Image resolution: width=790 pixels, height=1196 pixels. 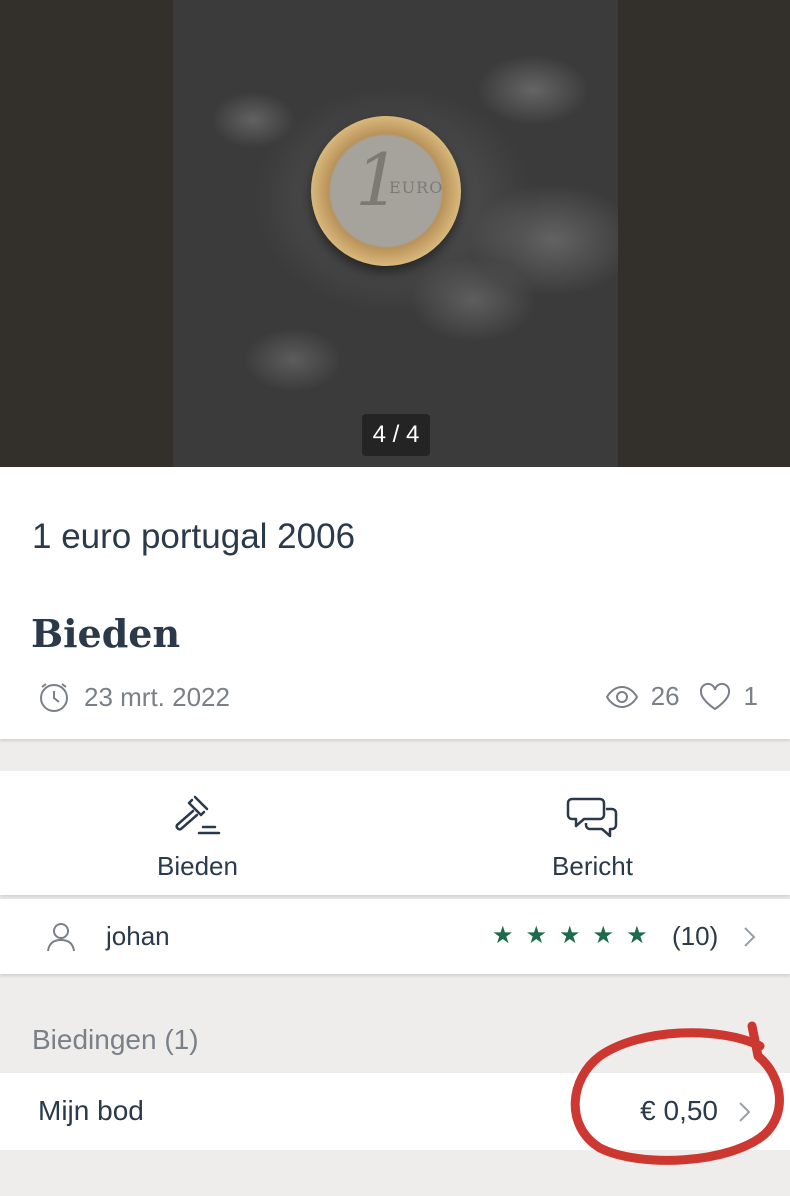 What do you see at coordinates (115, 1039) in the screenshot?
I see `bids-section-title: Biedingen (1)` at bounding box center [115, 1039].